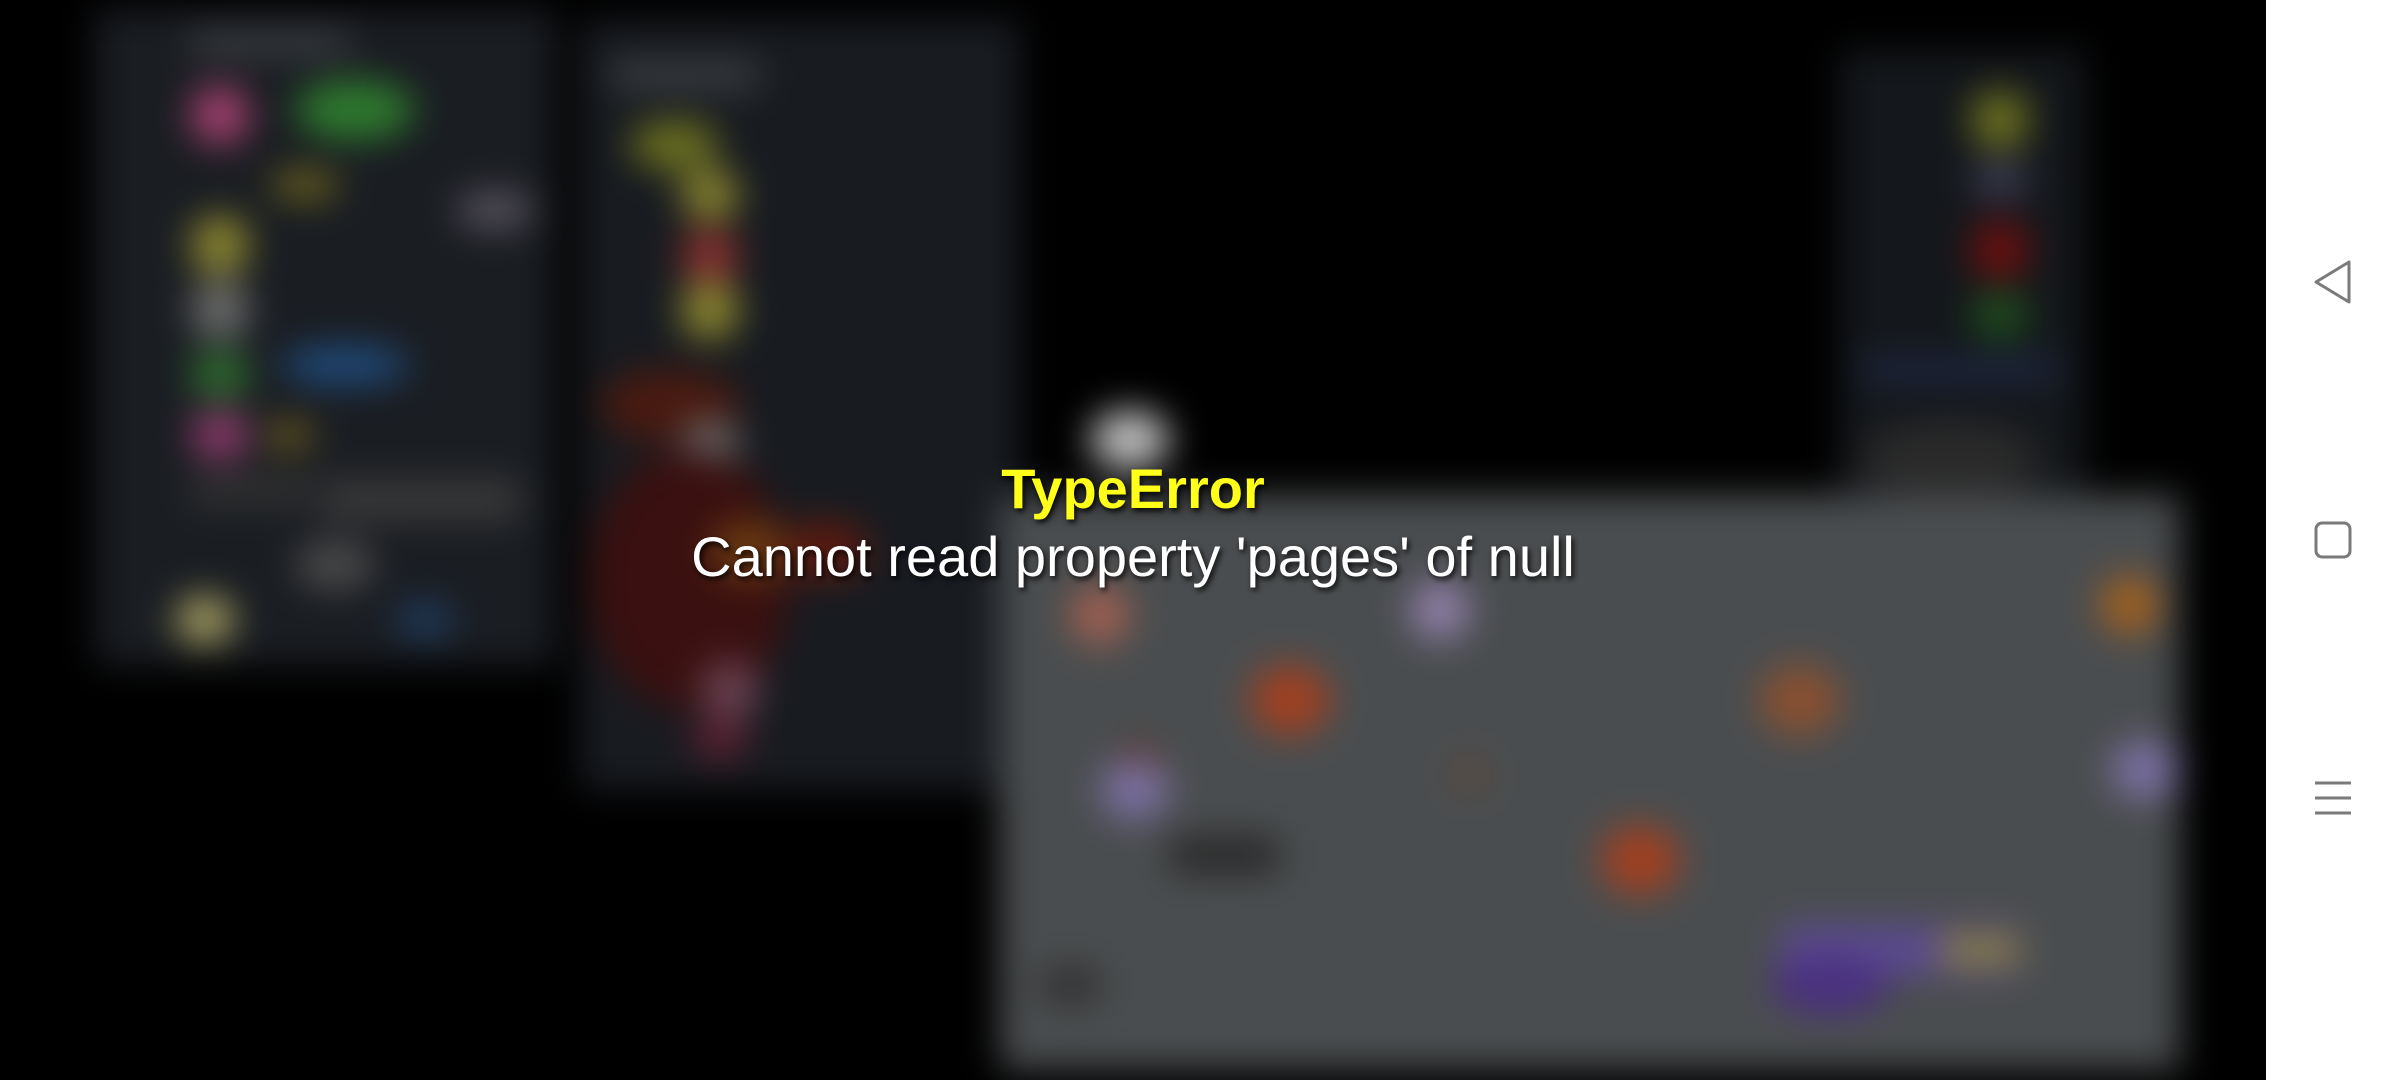  What do you see at coordinates (1133, 556) in the screenshot?
I see `error-message: Cannot read property 'pages' of null` at bounding box center [1133, 556].